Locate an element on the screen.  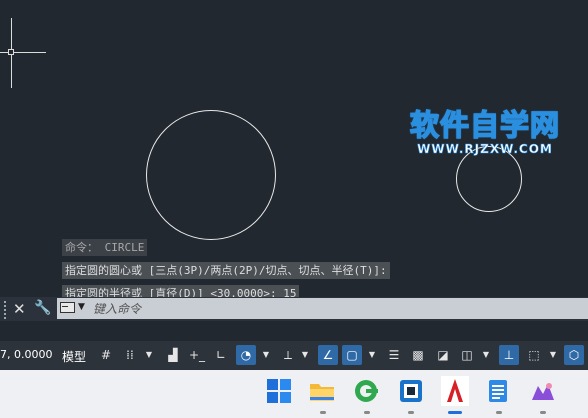
watermark-url: WWW.RJZXW.COM is located at coordinates (485, 149).